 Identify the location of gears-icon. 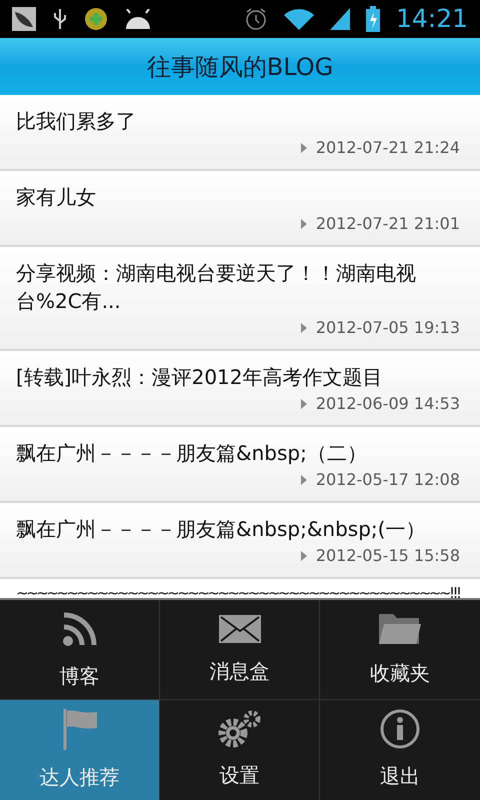
(240, 729).